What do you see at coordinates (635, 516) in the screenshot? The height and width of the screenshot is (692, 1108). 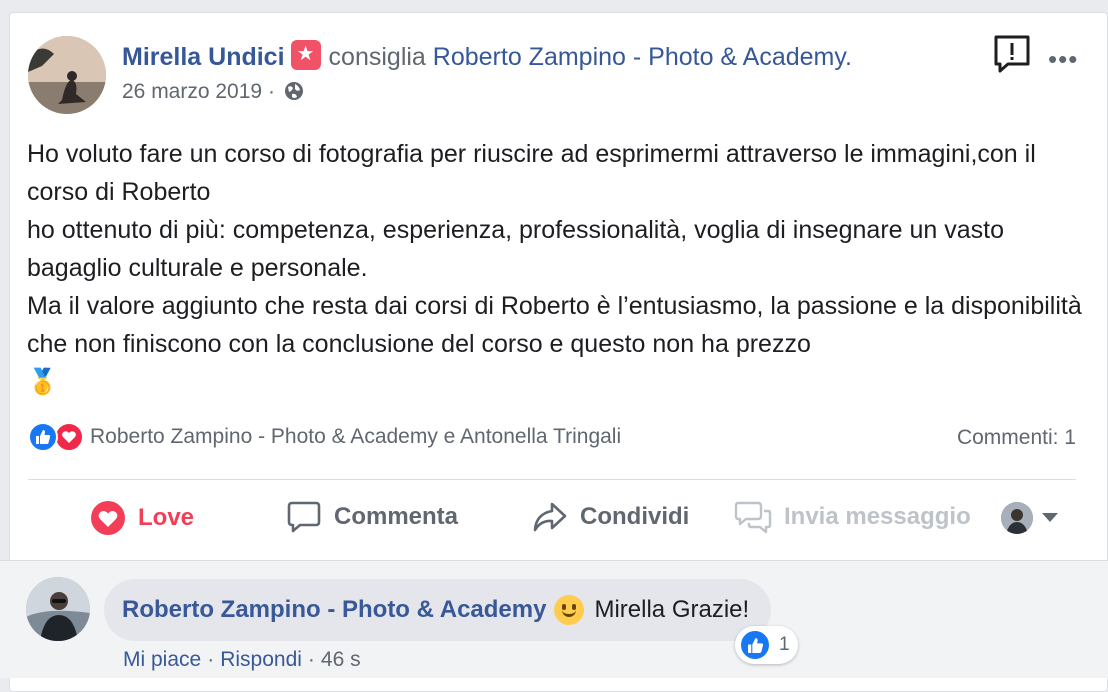 I see `share-button-label: Condividi` at bounding box center [635, 516].